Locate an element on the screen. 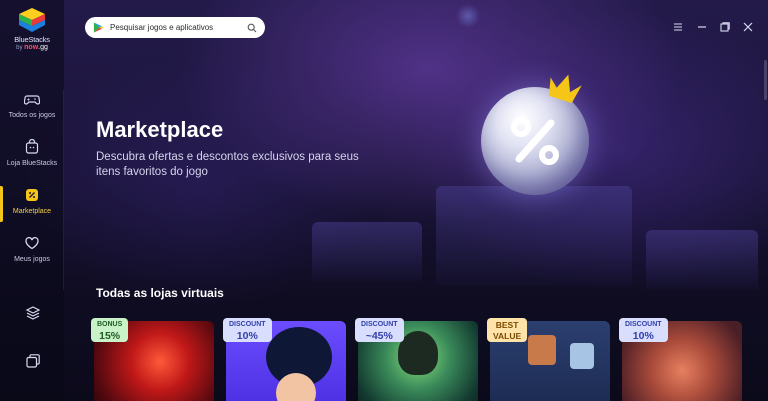  layers-icon is located at coordinates (33, 313).